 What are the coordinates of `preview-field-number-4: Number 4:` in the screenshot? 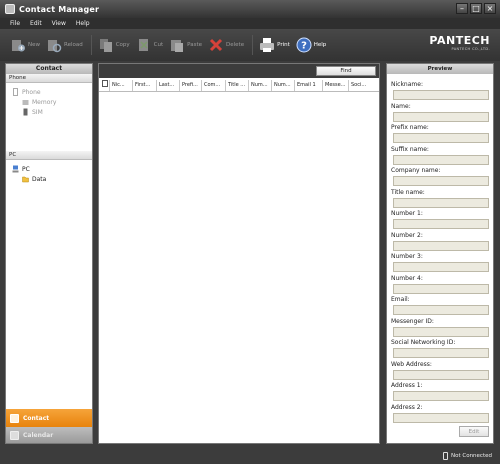 It's located at (440, 285).